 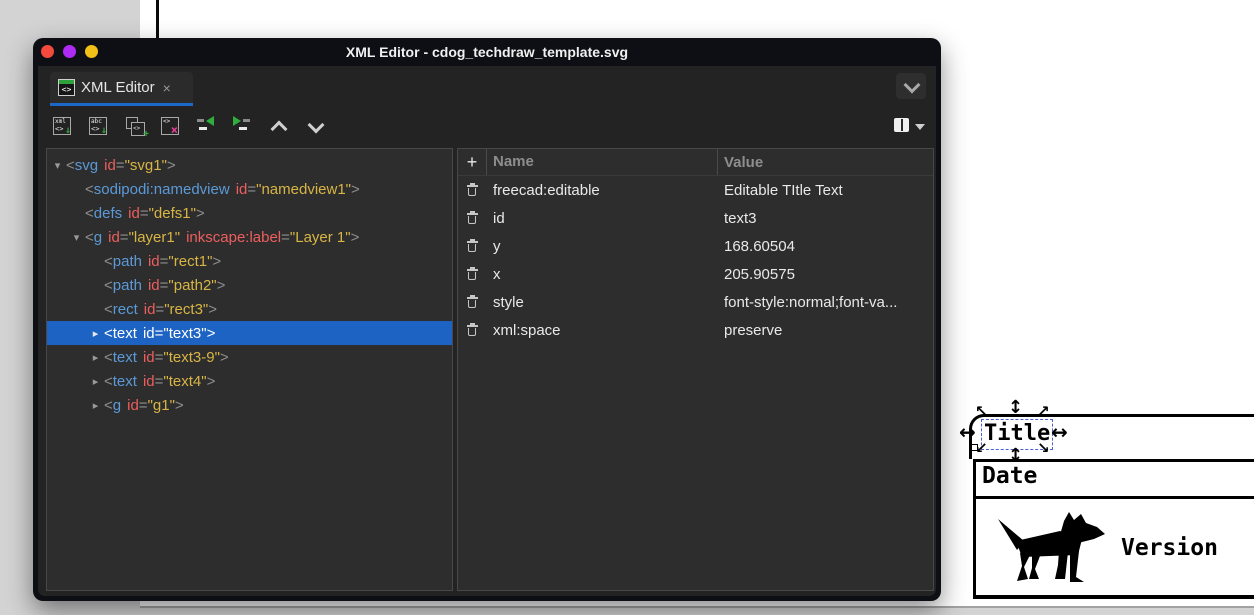 What do you see at coordinates (825, 274) in the screenshot?
I see `attribute-value: 205.90575` at bounding box center [825, 274].